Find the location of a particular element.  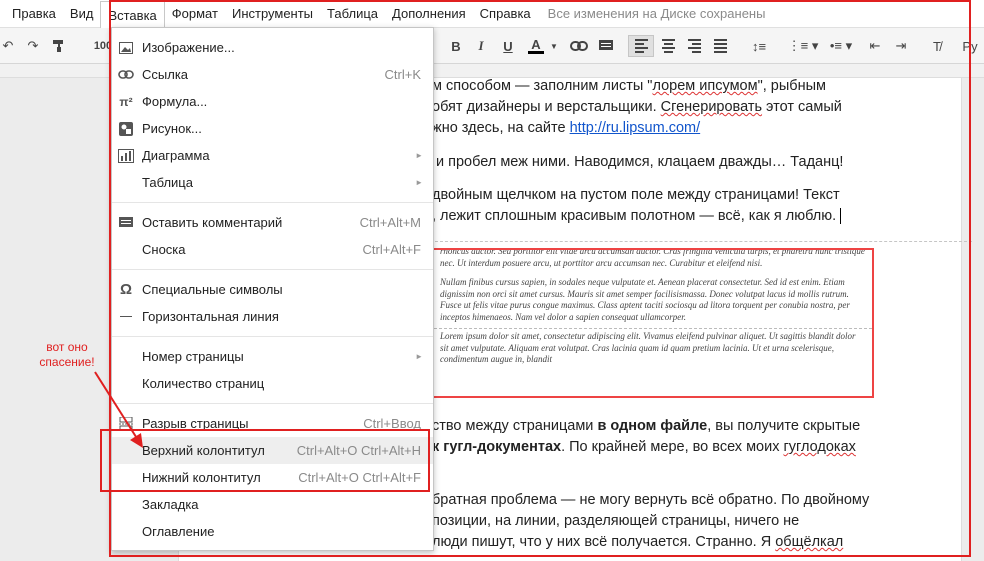

annotation-arrow-icon is located at coordinates (118, 409).